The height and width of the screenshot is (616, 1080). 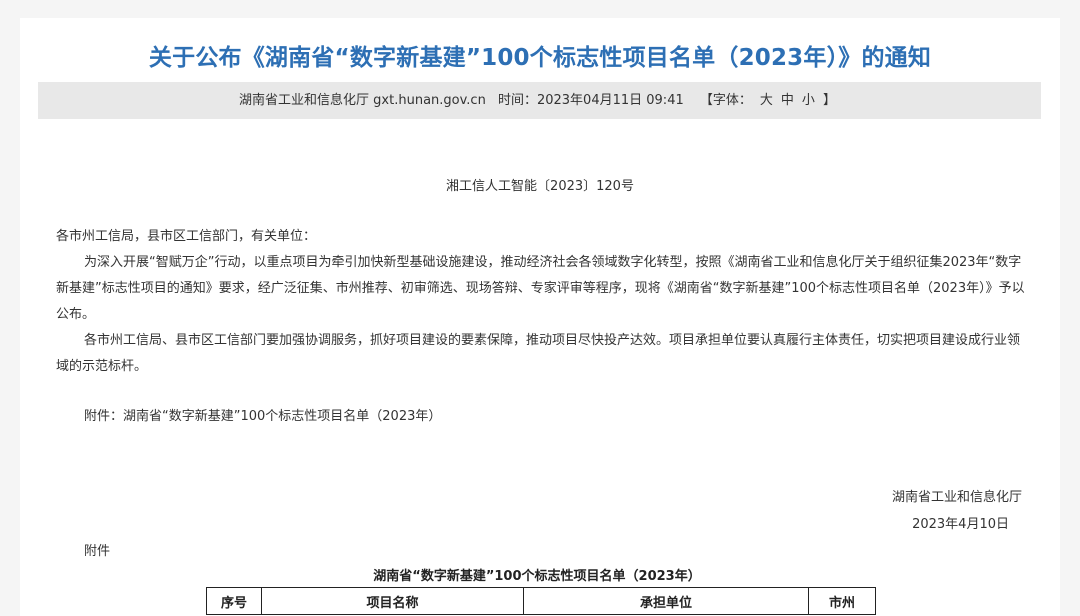 I want to click on article-title: 关于公布《湖南省“数字新基建”100个标志性项目名单（2023年）》的通知, so click(x=540, y=58).